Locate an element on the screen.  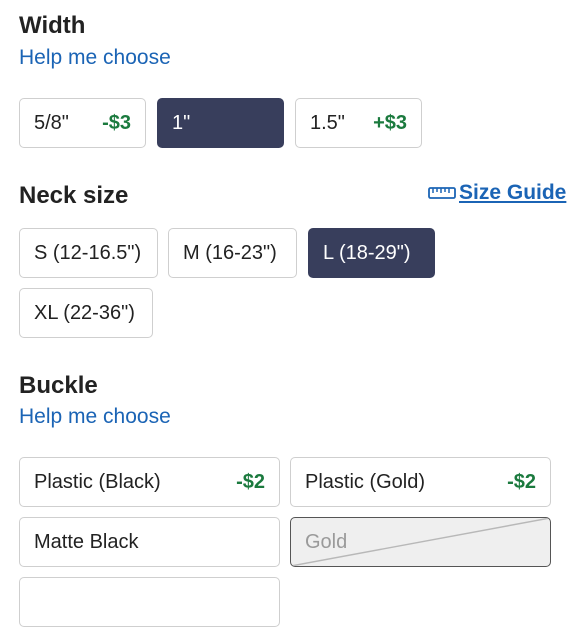
buckle-option-matte-black: Matte Black is located at coordinates (149, 542).